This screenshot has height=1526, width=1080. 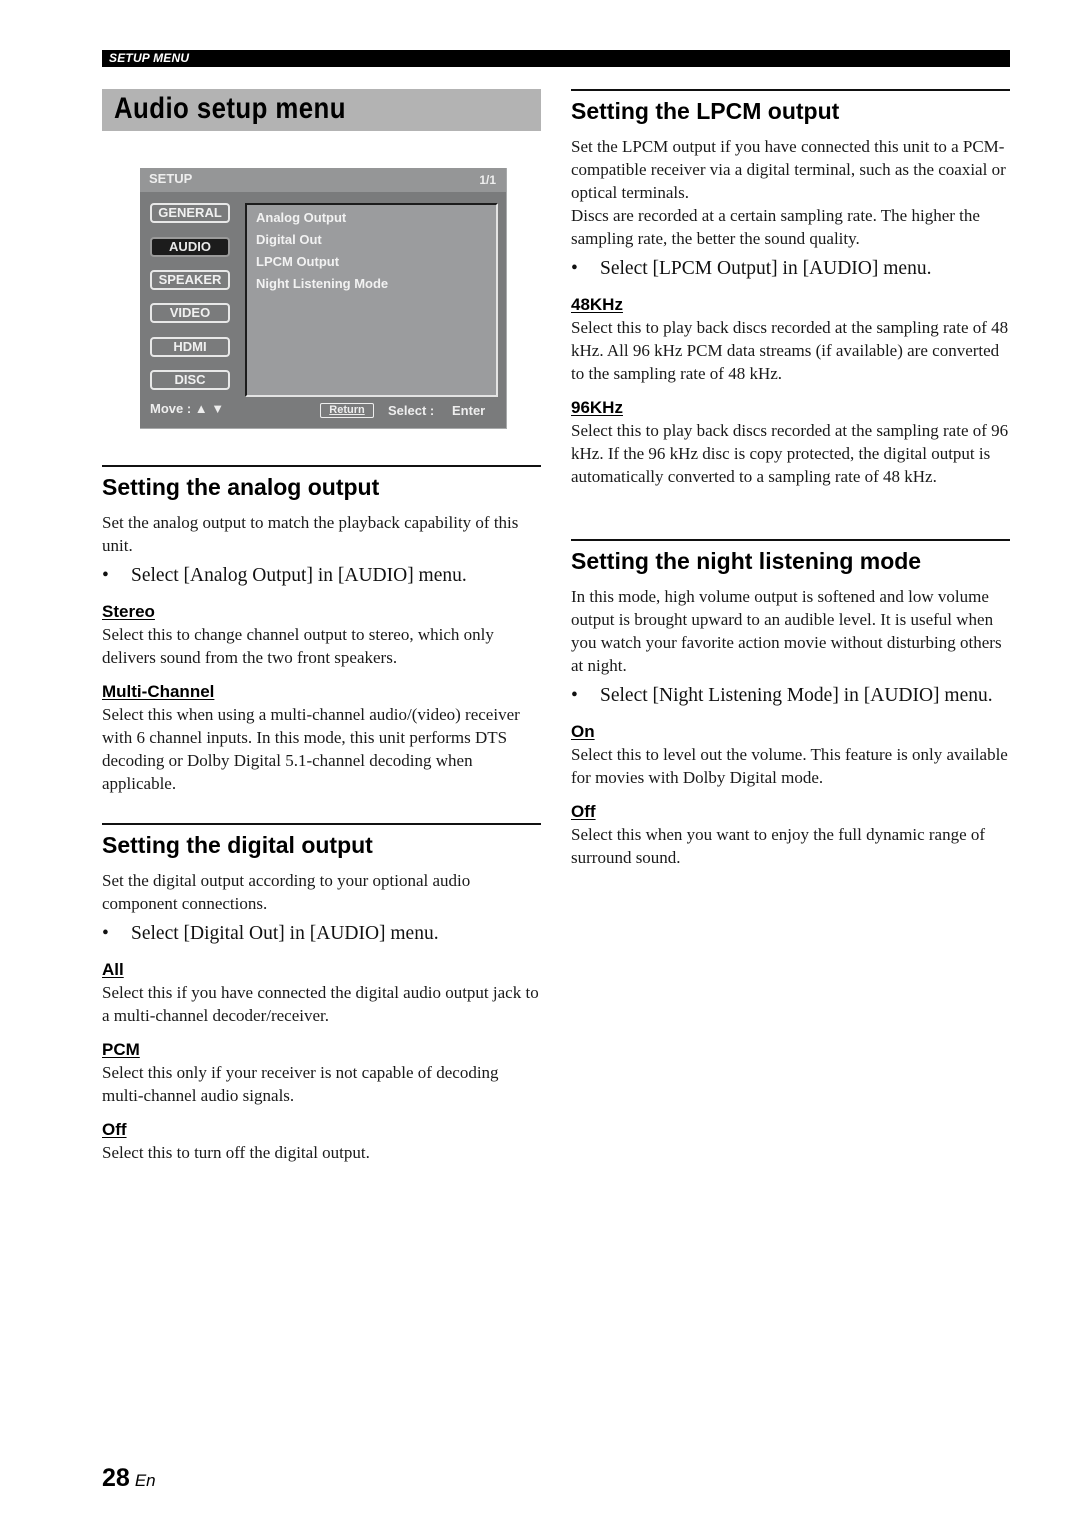 What do you see at coordinates (190, 313) in the screenshot?
I see `category-video-button: VIDEO` at bounding box center [190, 313].